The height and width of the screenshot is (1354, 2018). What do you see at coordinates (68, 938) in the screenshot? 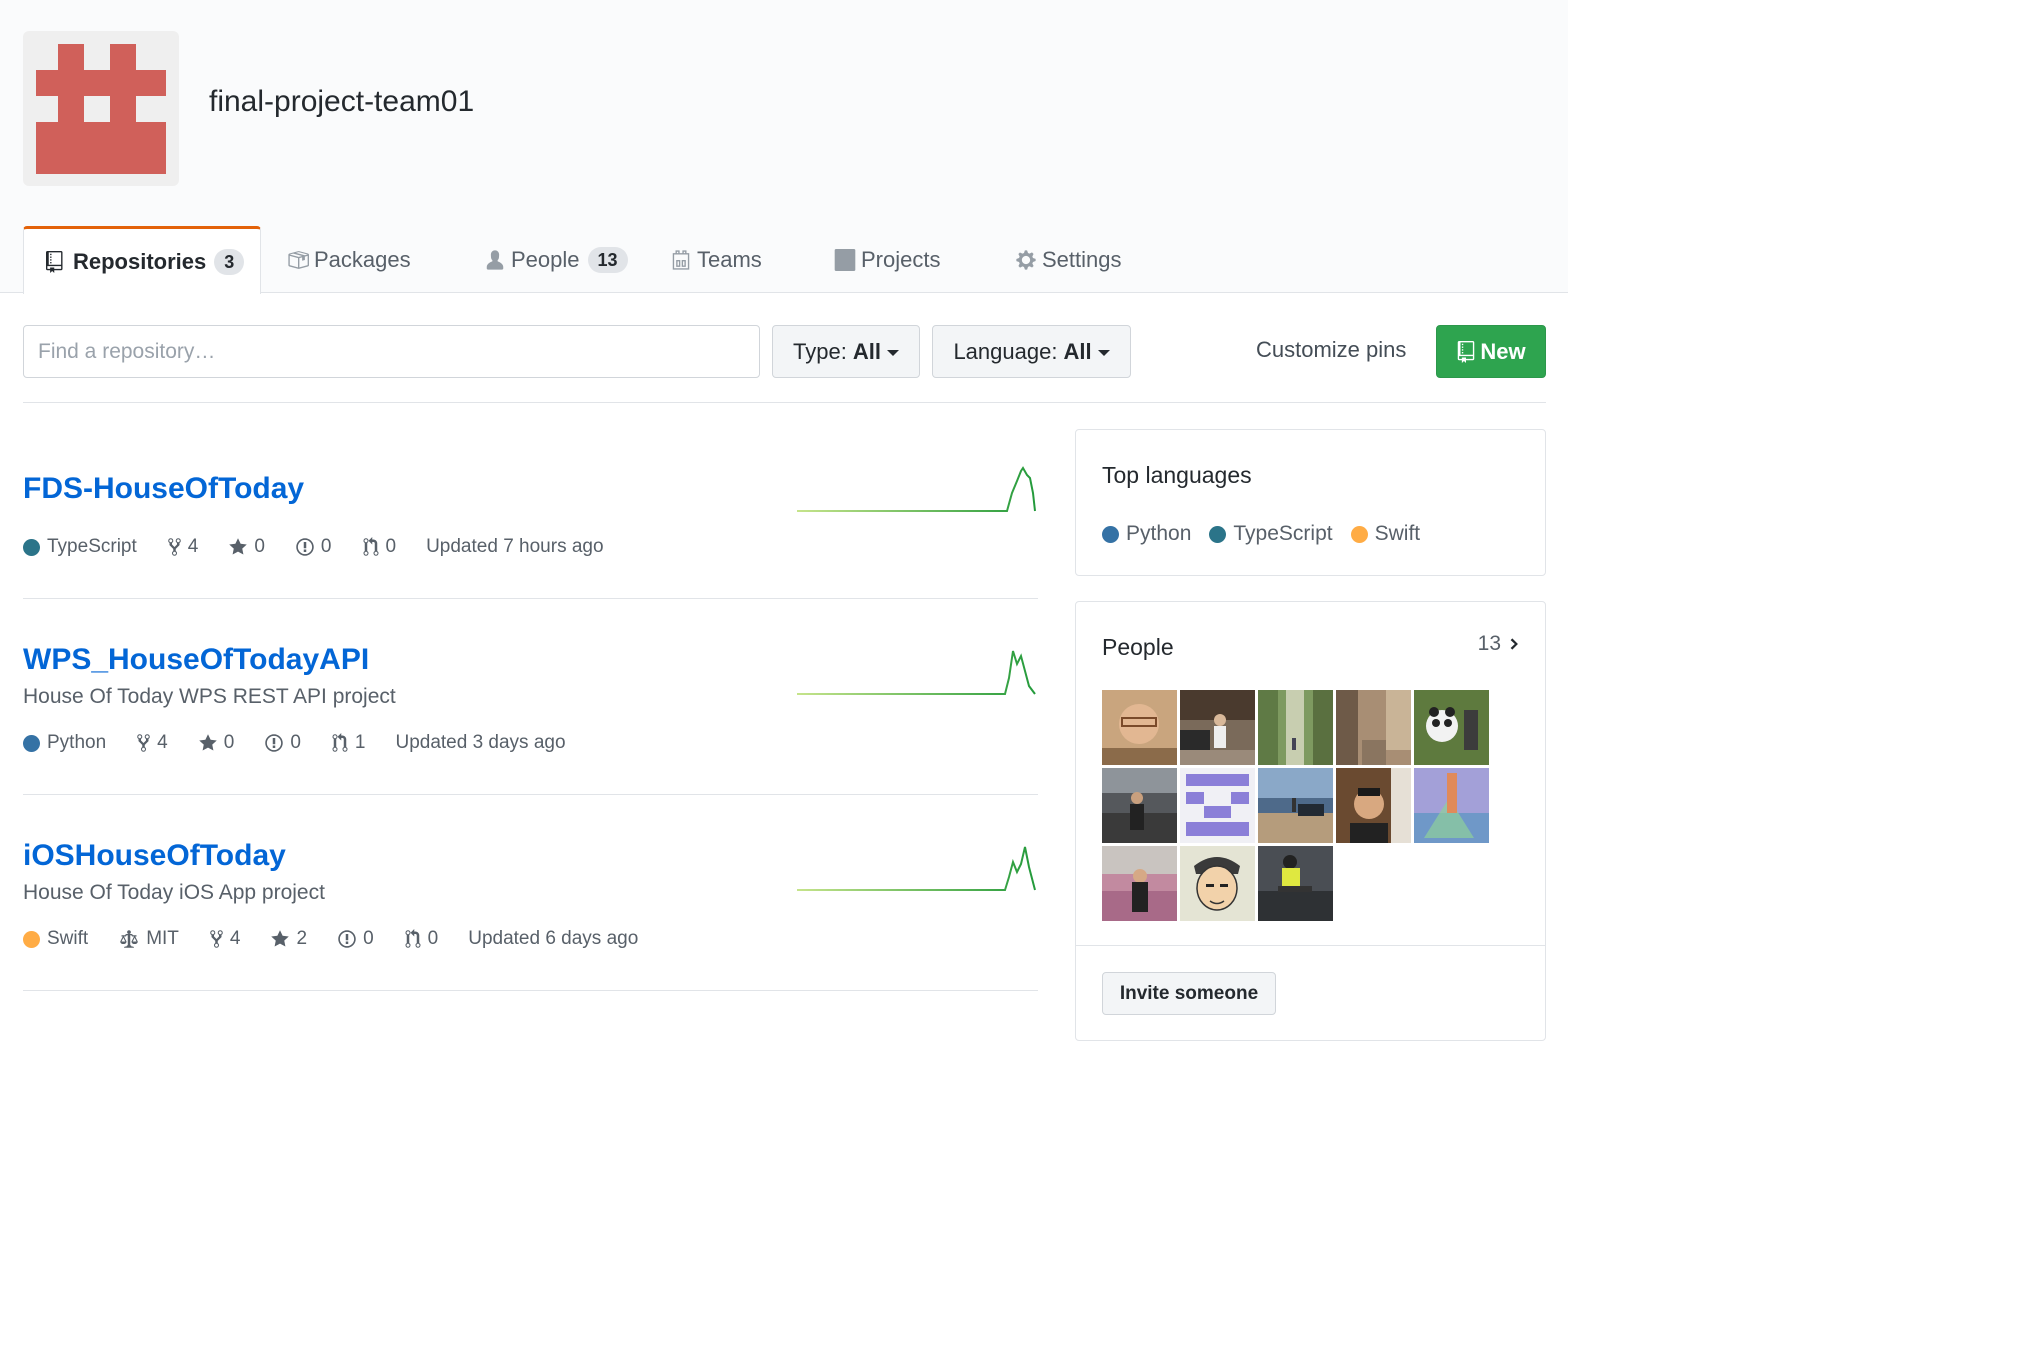
I see `language-name: Swift` at bounding box center [68, 938].